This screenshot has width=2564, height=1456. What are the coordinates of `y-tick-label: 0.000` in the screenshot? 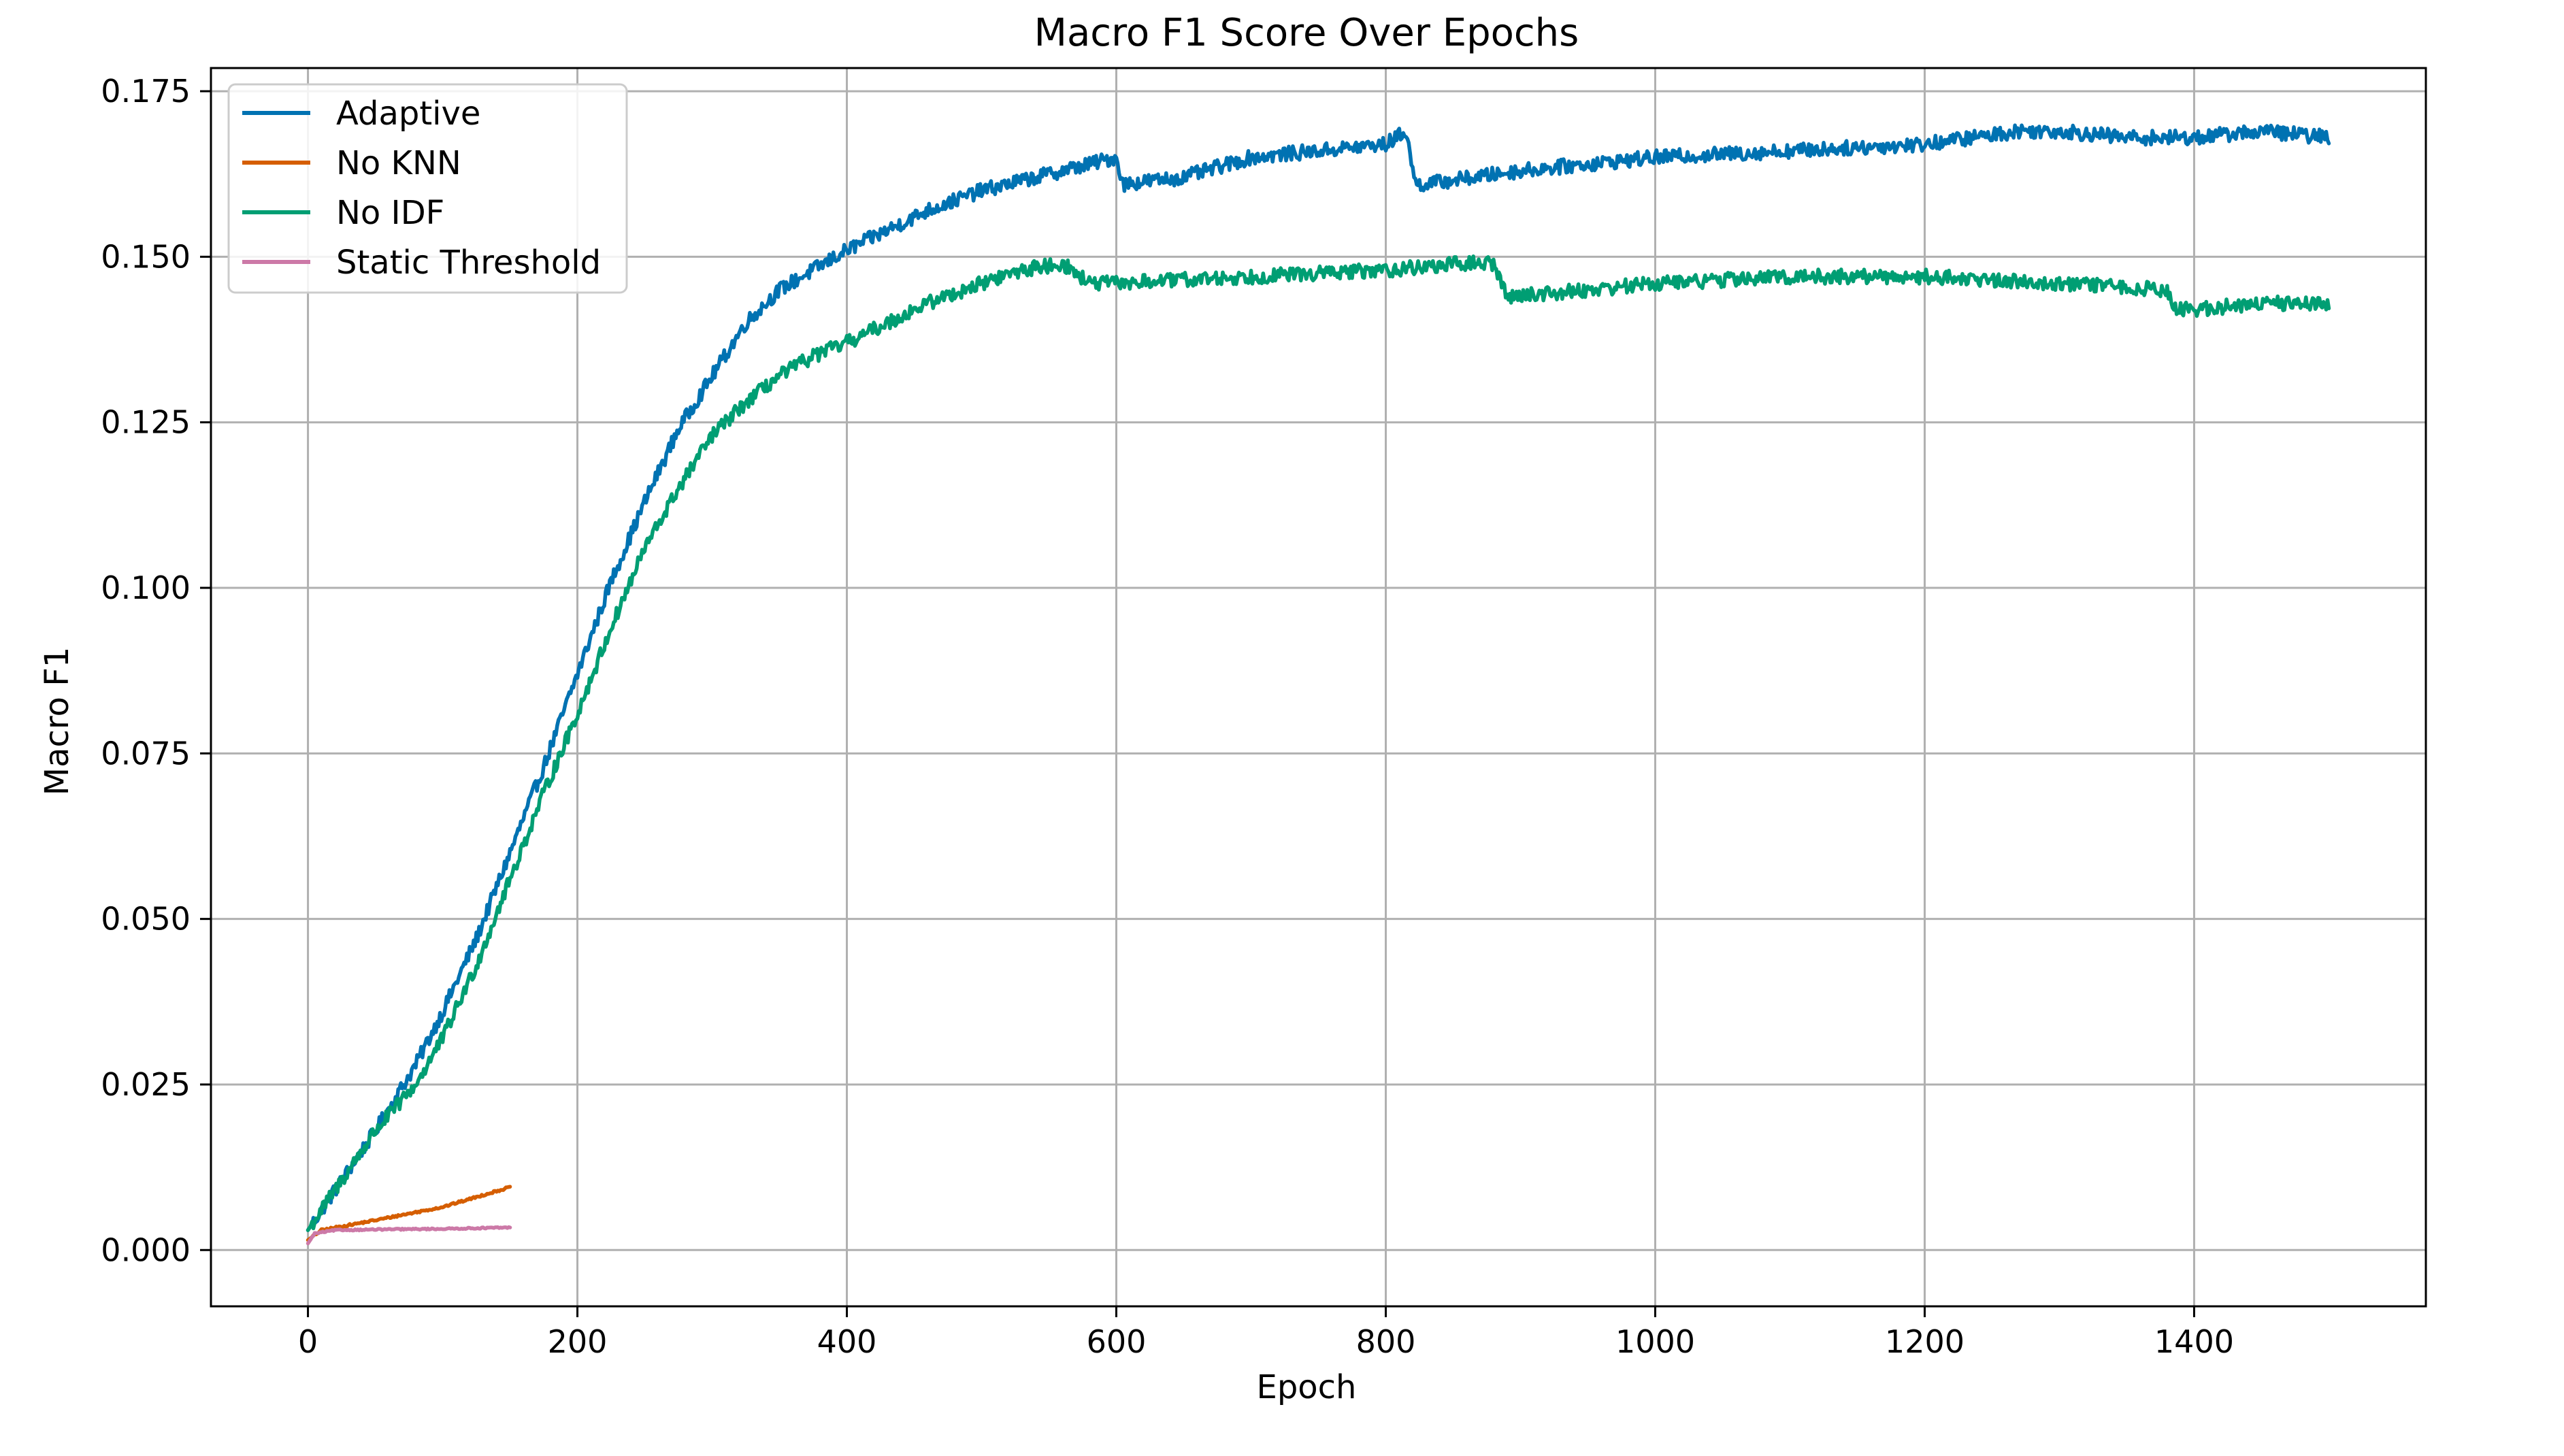 It's located at (146, 1250).